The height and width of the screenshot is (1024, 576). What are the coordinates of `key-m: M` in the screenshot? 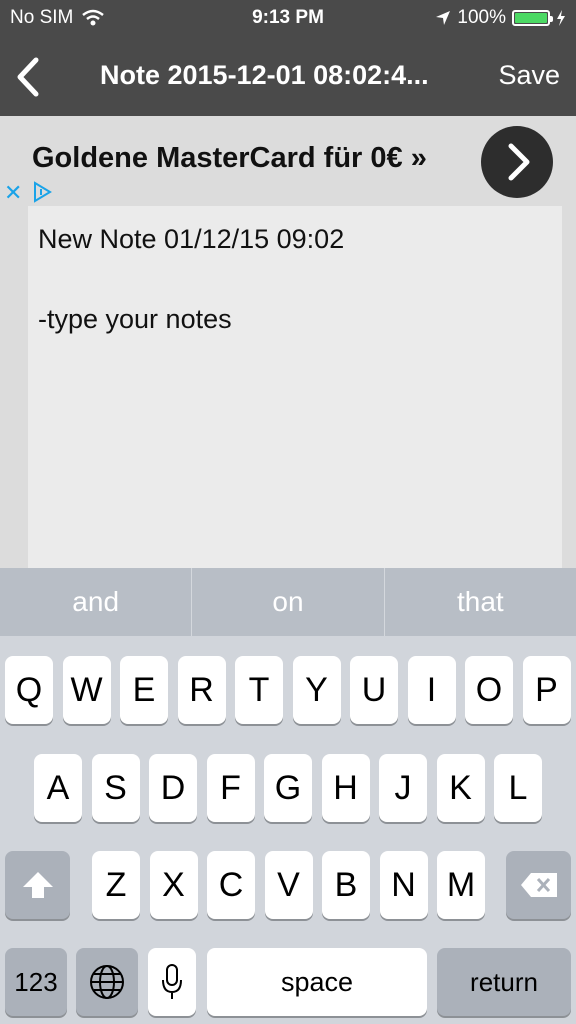 It's located at (461, 885).